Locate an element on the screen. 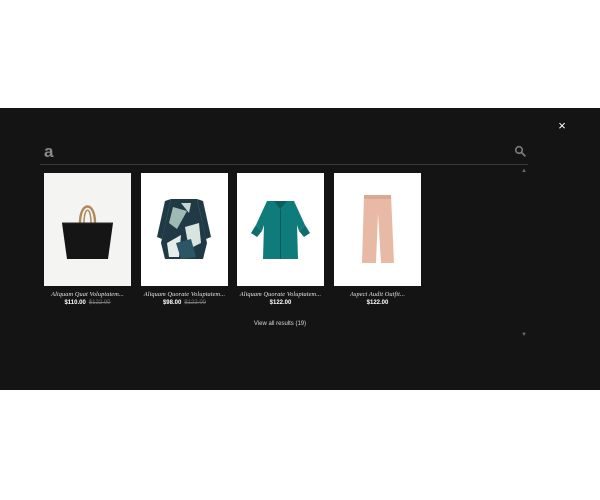 This screenshot has width=600, height=500. blouse-image is located at coordinates (280, 229).